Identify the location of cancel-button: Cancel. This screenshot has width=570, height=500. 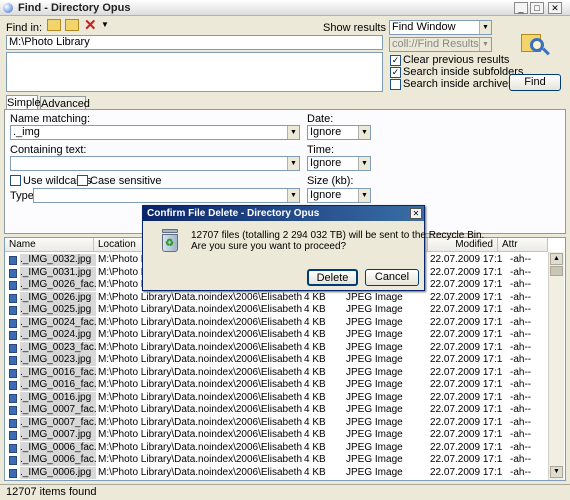
(392, 277).